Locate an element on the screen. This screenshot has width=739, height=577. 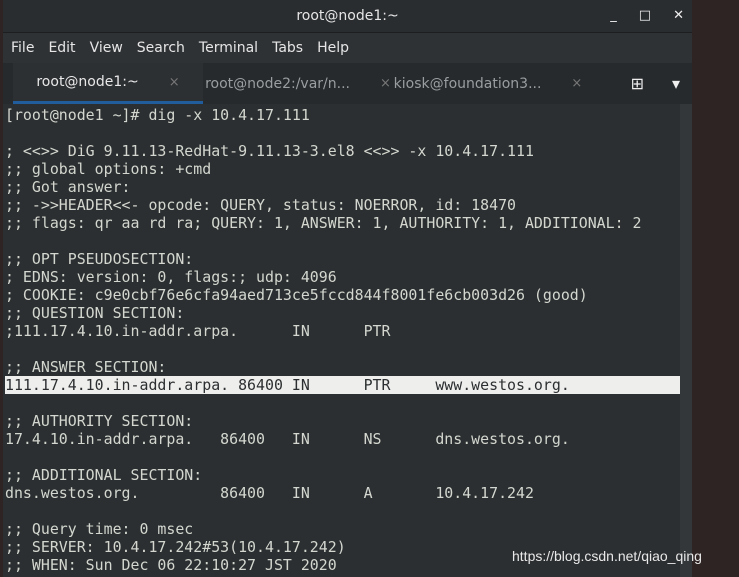
menu-file: File is located at coordinates (22, 48).